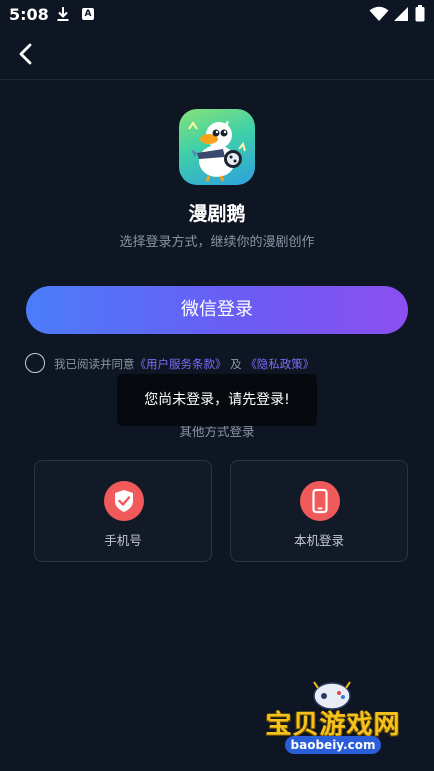 This screenshot has width=434, height=771. What do you see at coordinates (236, 364) in the screenshot?
I see `agreement-joiner: 及` at bounding box center [236, 364].